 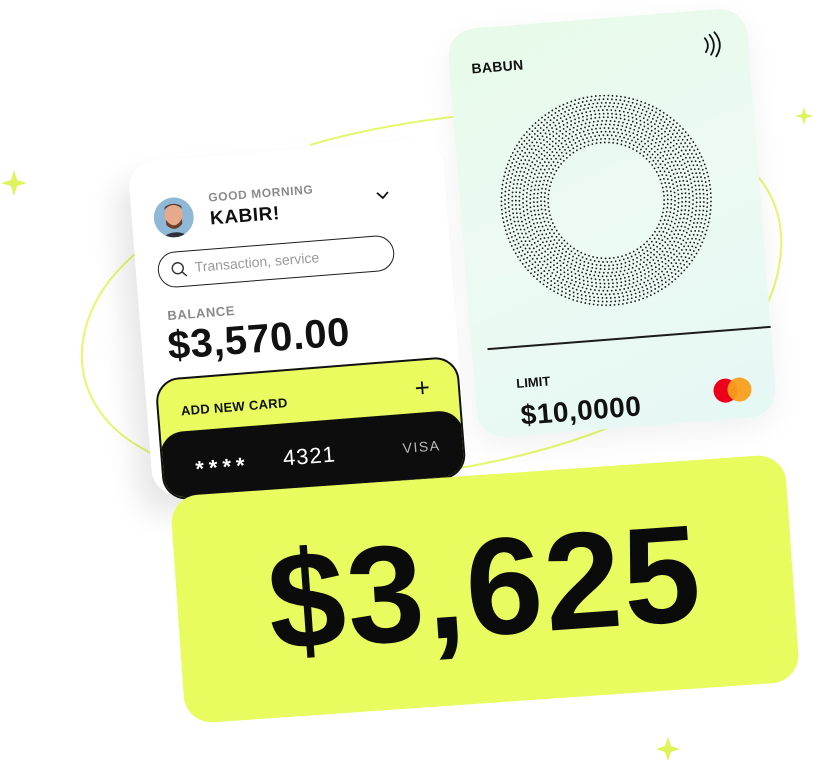 I want to click on limit-label: LIMIT, so click(x=533, y=382).